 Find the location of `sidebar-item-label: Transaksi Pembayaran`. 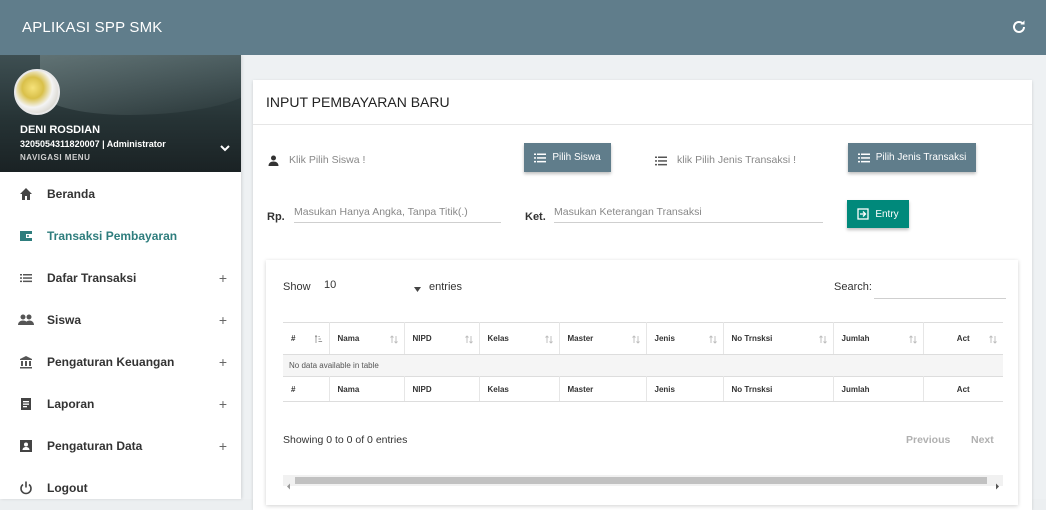

sidebar-item-label: Transaksi Pembayaran is located at coordinates (112, 236).